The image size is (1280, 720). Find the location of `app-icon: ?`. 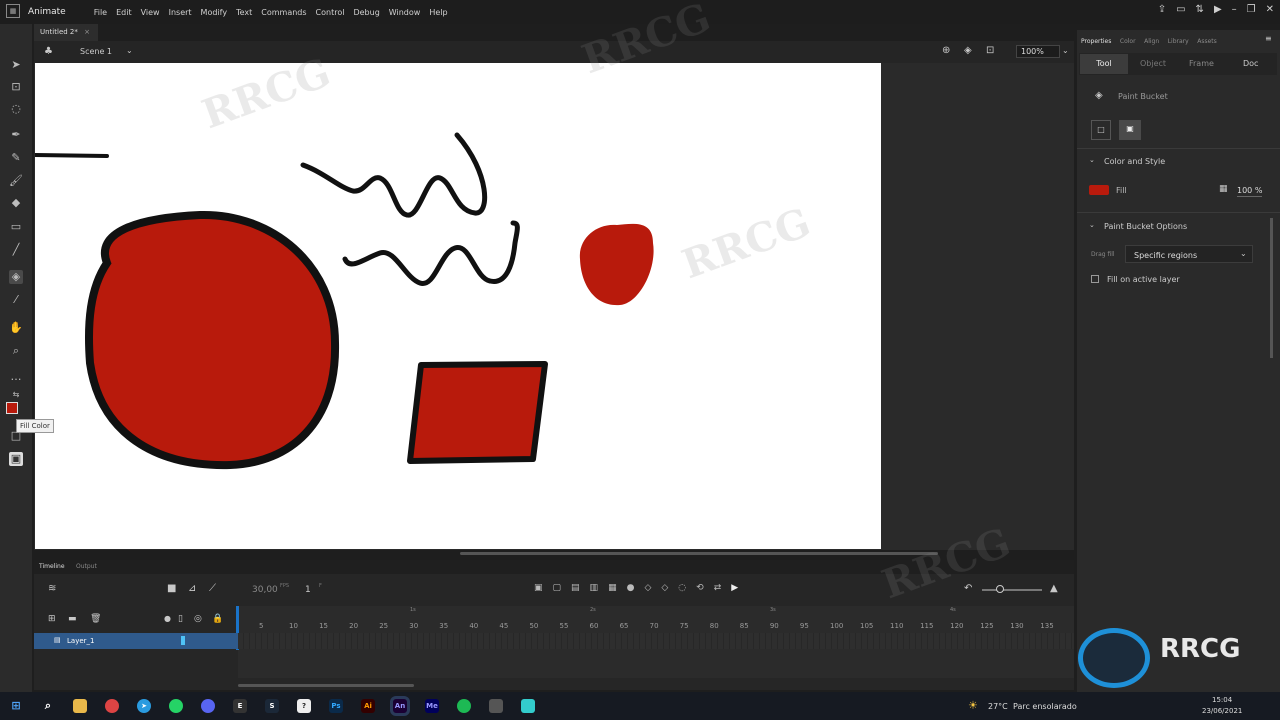

app-icon: ? is located at coordinates (304, 706).